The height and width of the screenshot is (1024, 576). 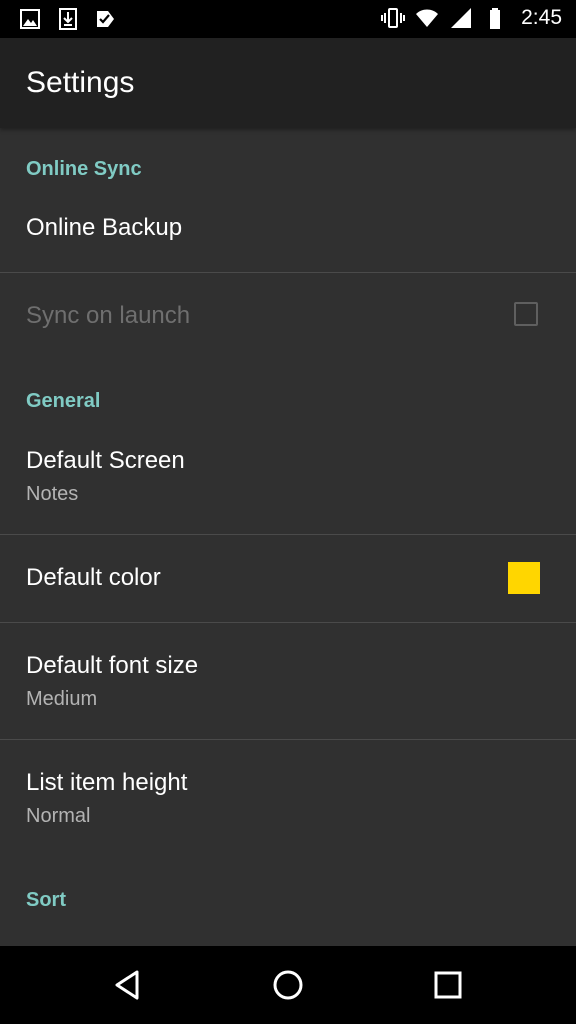 I want to click on vibrate-icon, so click(x=393, y=18).